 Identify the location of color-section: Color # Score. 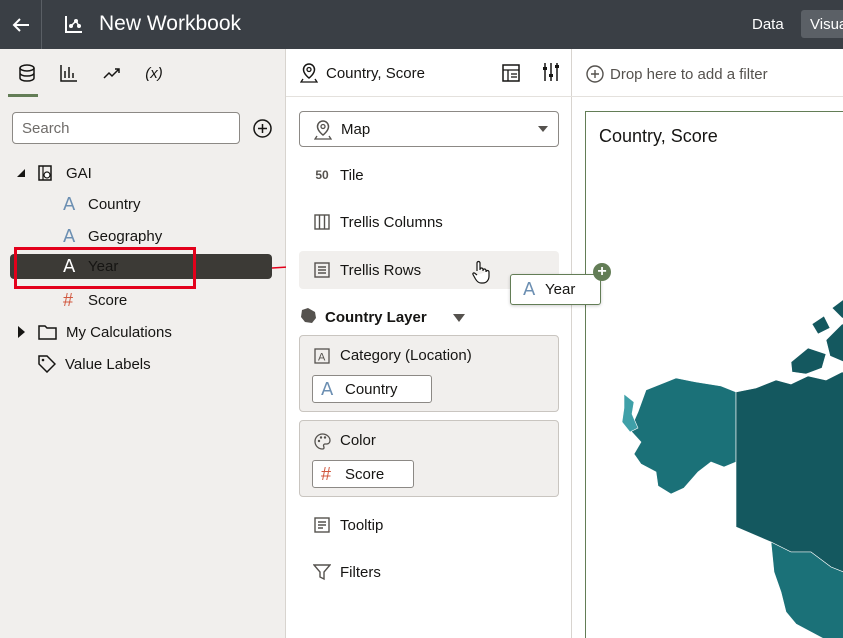
(429, 458).